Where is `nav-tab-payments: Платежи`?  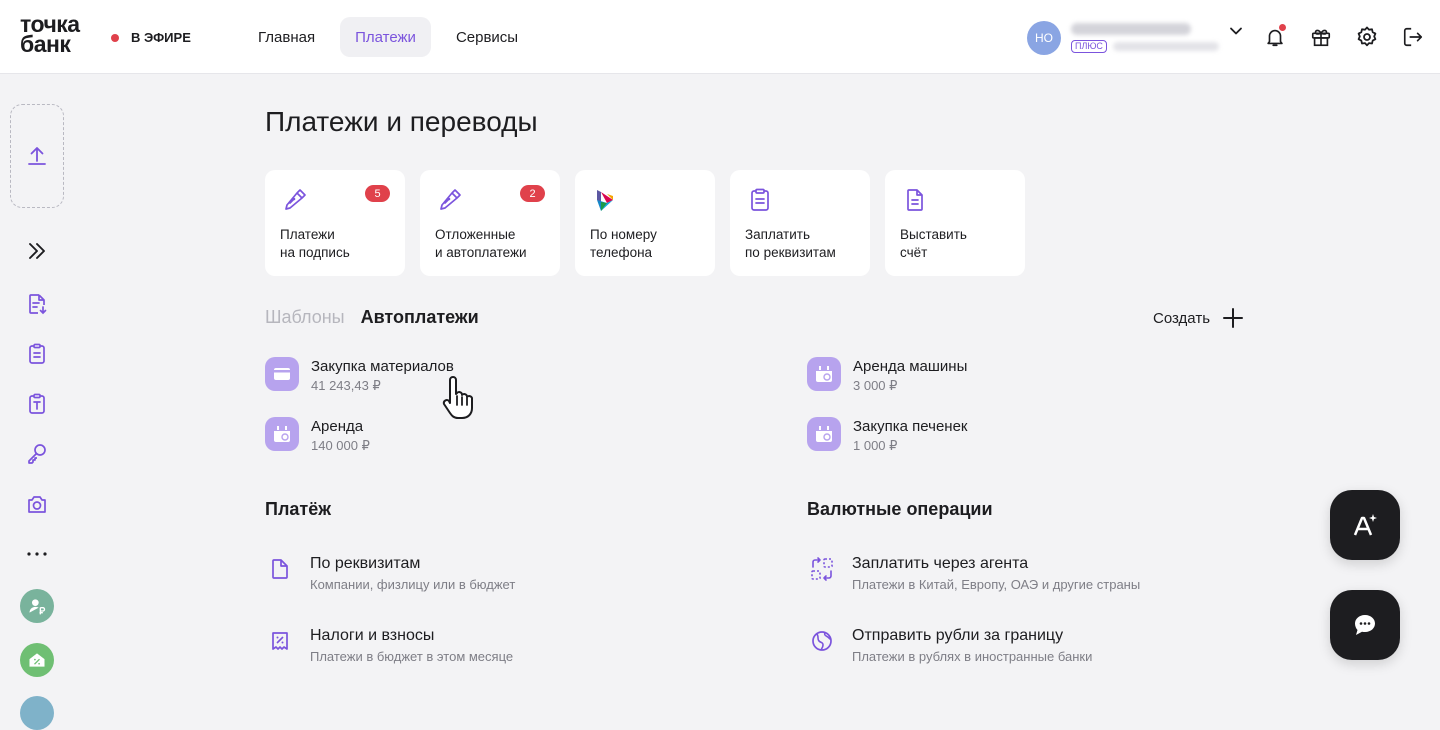 nav-tab-payments: Платежи is located at coordinates (385, 37).